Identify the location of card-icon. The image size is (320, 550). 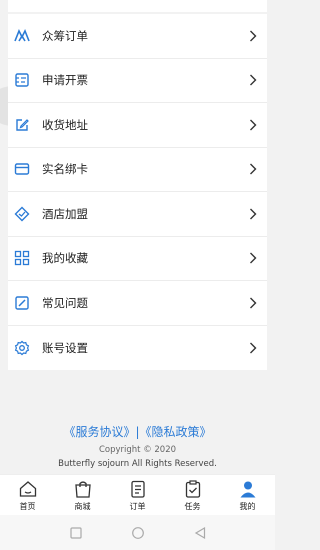
(22, 169).